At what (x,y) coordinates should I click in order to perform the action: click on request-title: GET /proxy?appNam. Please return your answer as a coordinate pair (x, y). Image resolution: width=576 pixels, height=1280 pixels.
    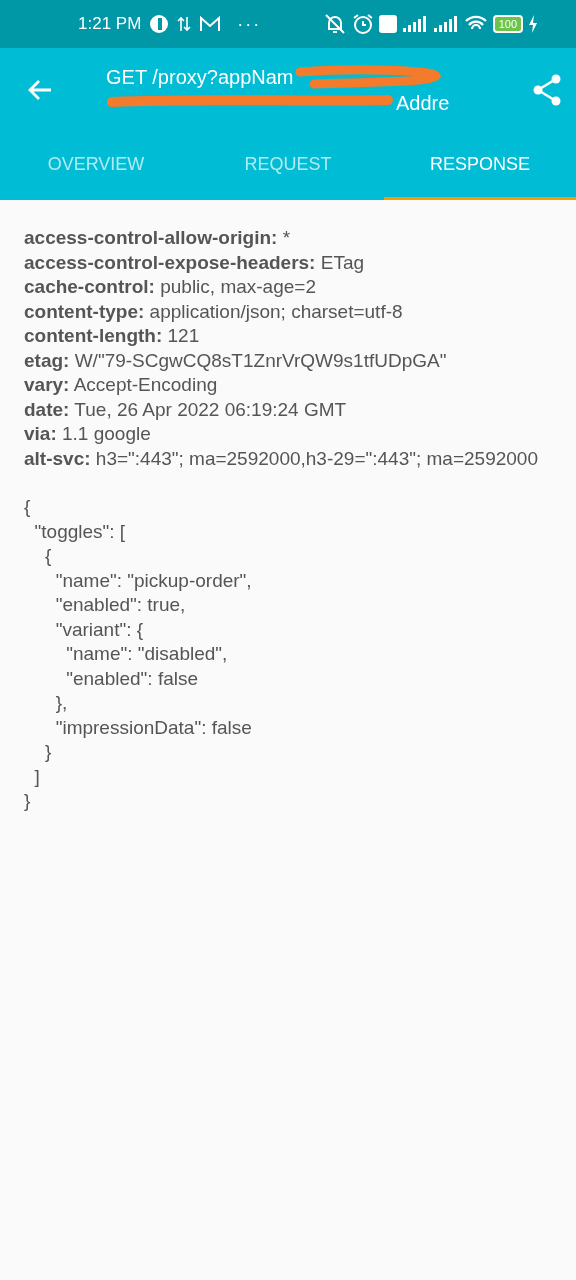
    Looking at the image, I should click on (200, 77).